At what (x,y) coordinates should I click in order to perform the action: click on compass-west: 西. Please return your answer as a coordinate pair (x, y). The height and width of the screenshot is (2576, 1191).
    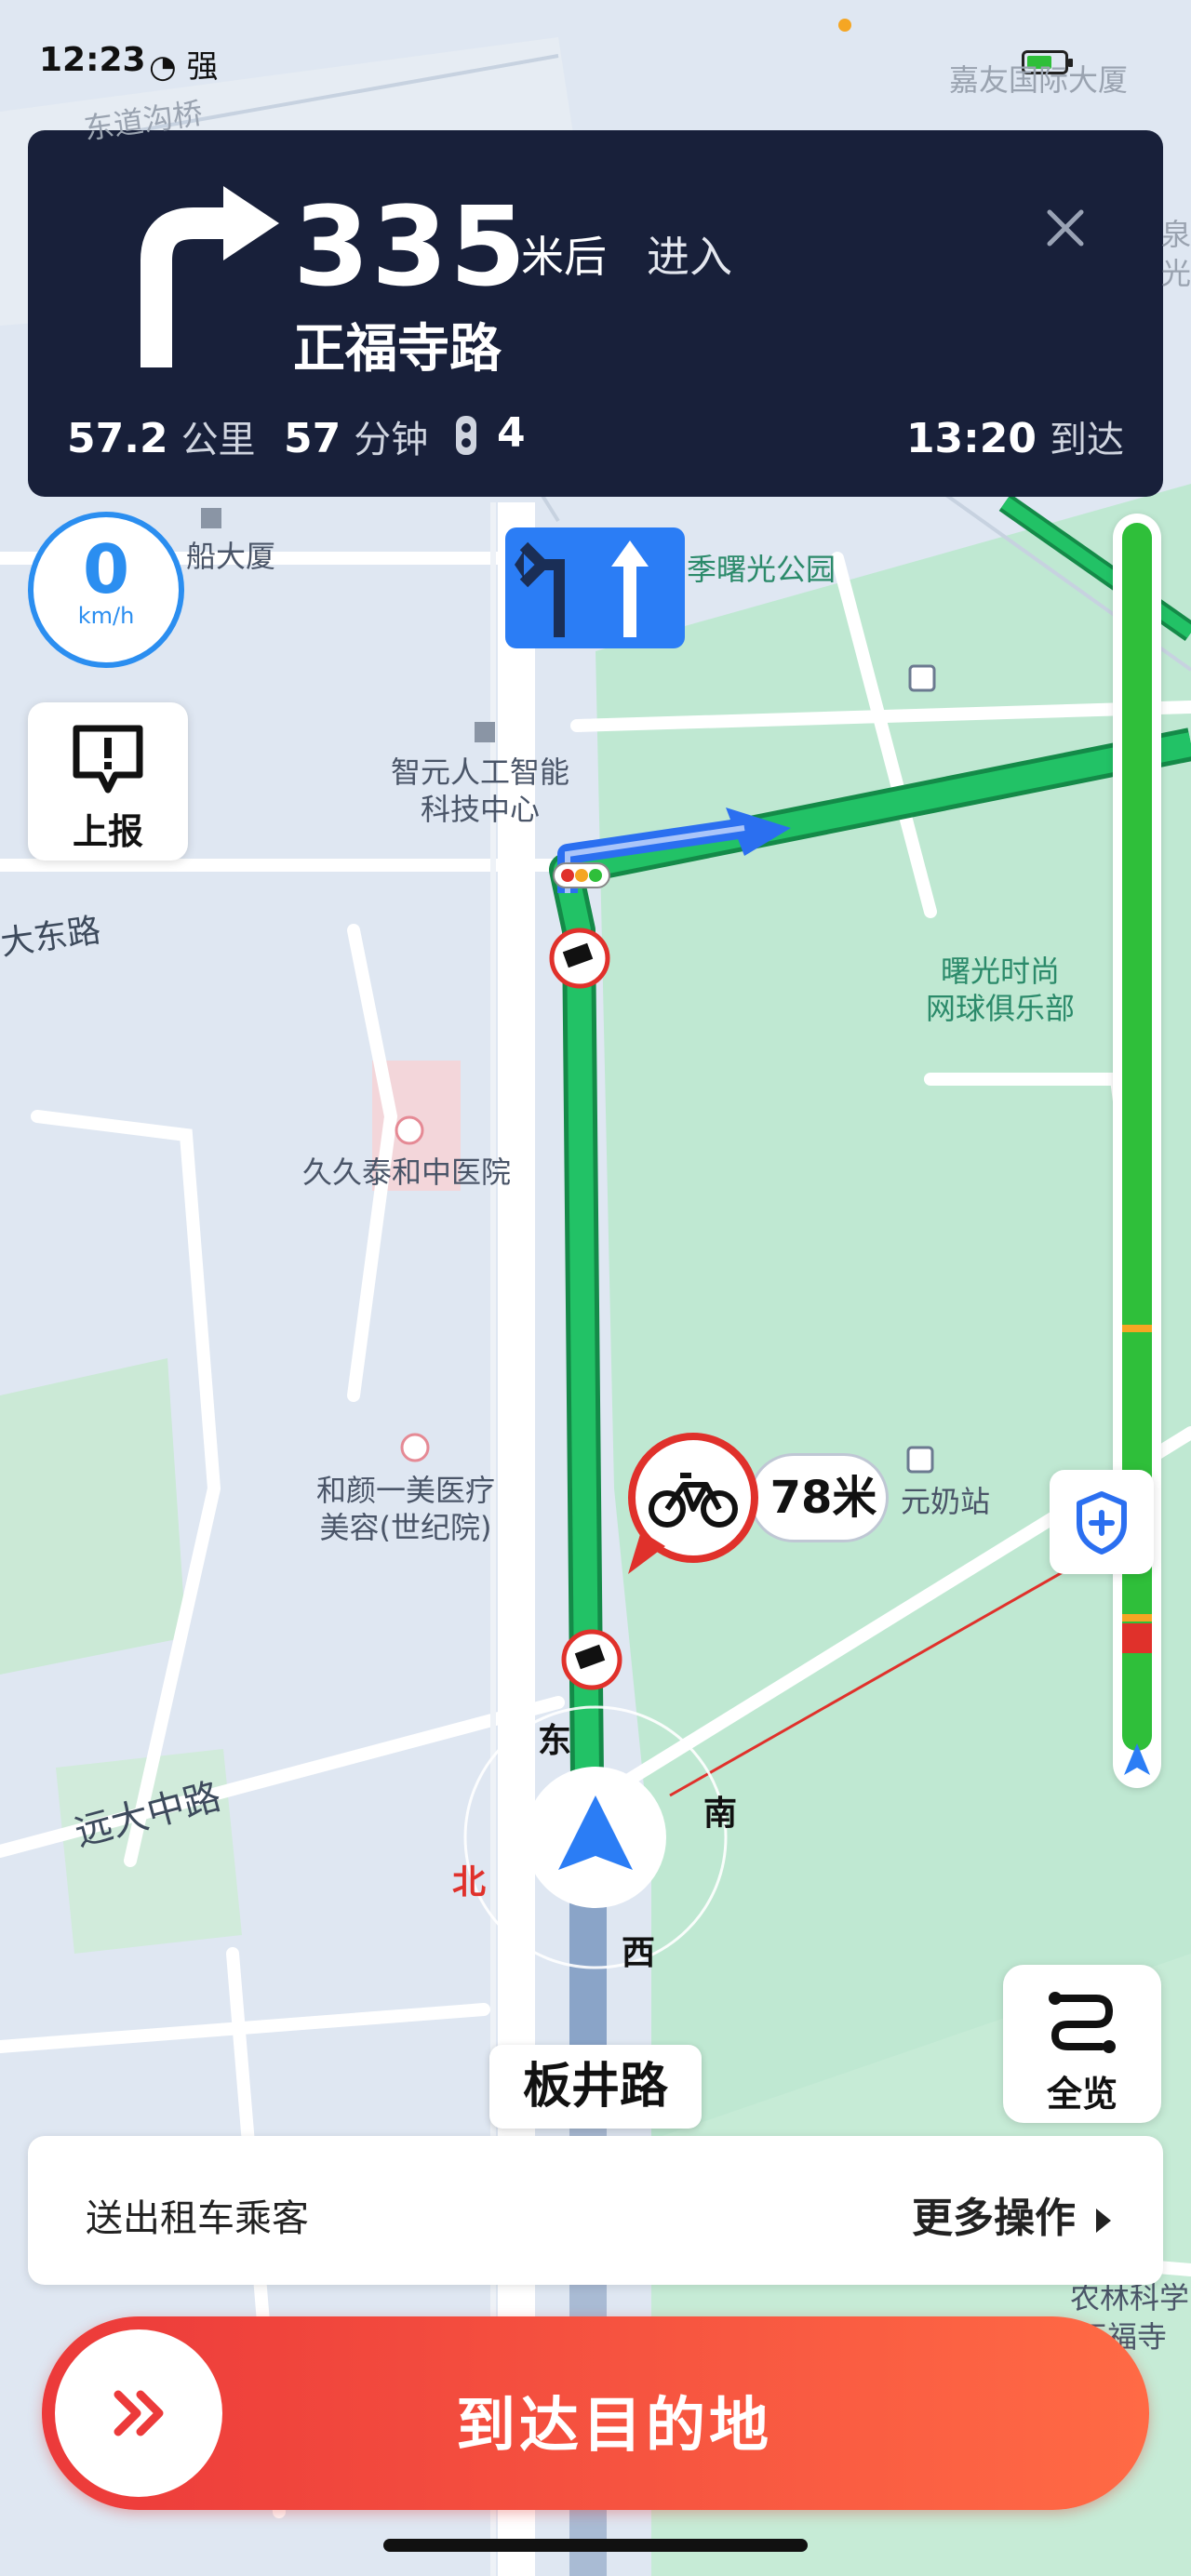
    Looking at the image, I should click on (639, 1953).